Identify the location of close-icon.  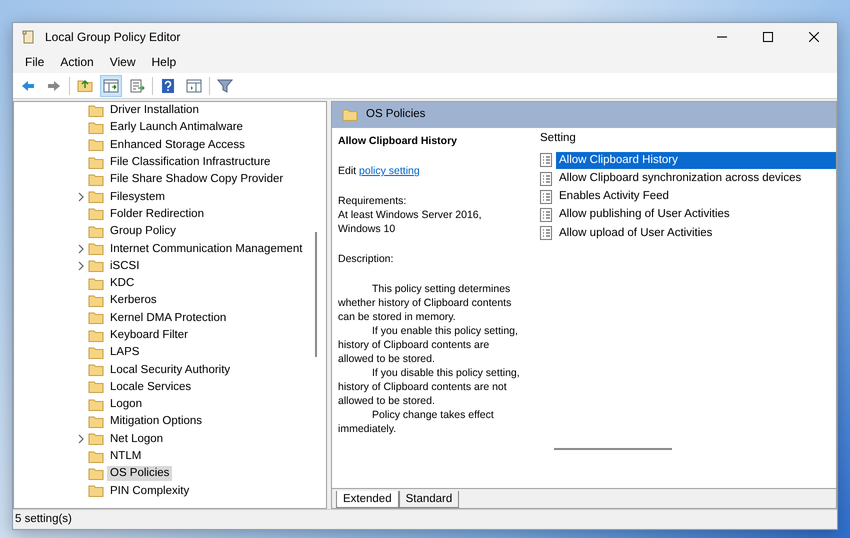
(814, 37).